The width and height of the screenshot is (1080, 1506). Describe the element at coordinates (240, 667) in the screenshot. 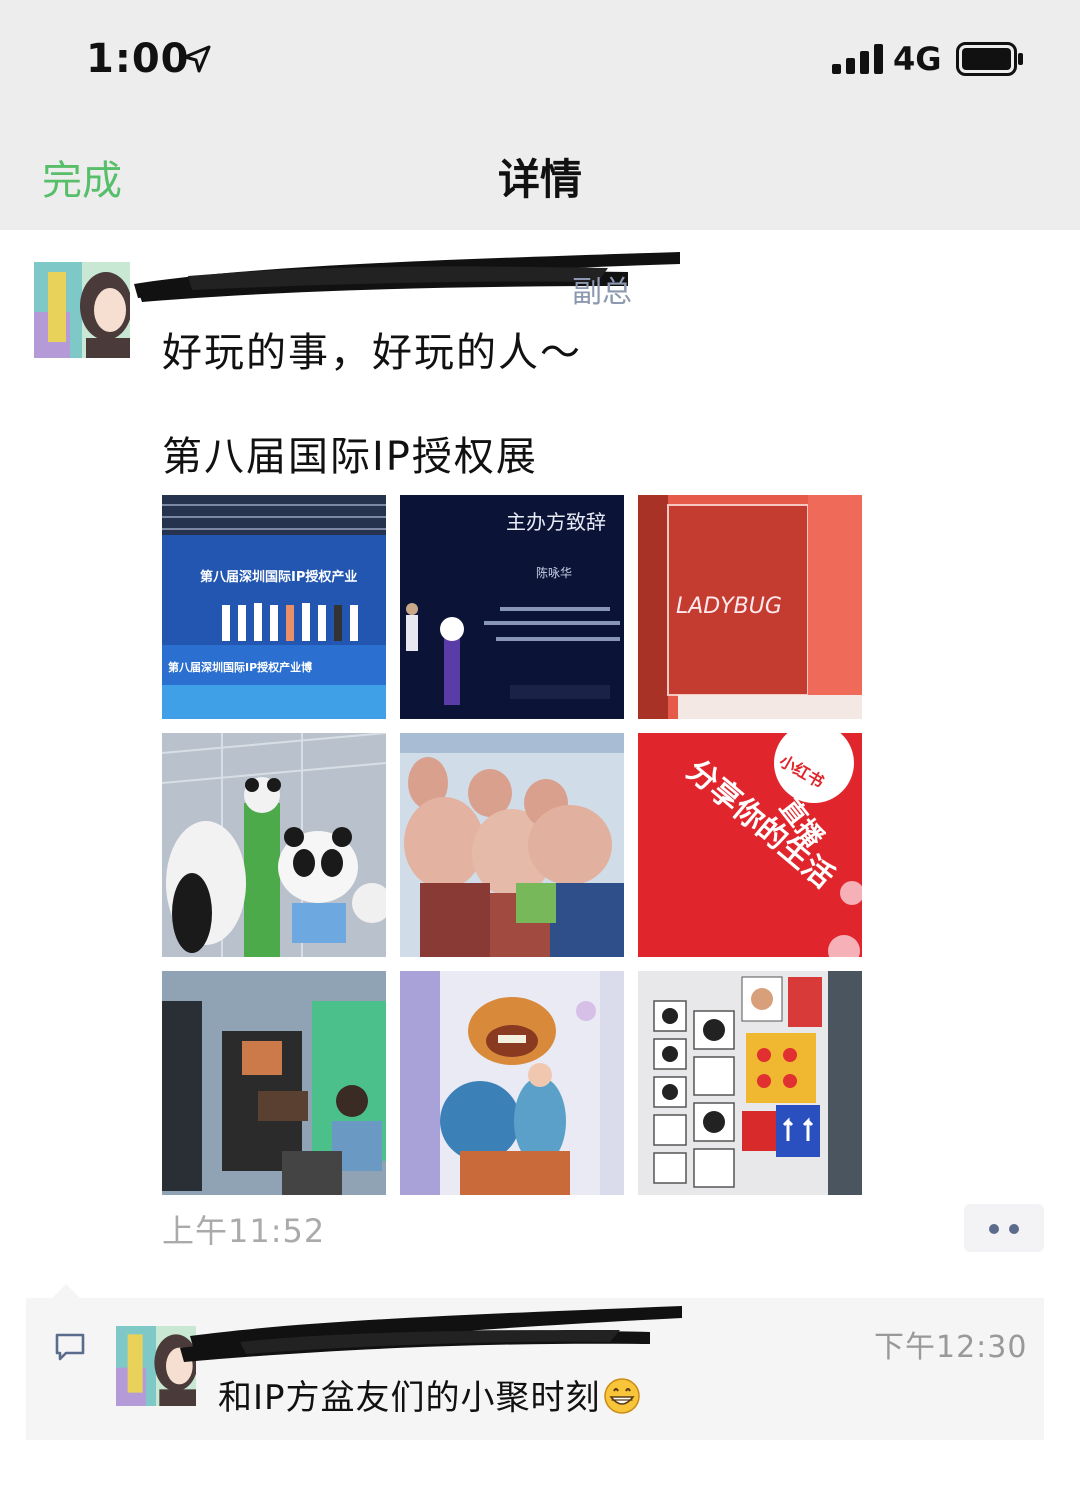

I see `banner-bottom-text: 第八届深圳国际IP授权产业博` at that location.